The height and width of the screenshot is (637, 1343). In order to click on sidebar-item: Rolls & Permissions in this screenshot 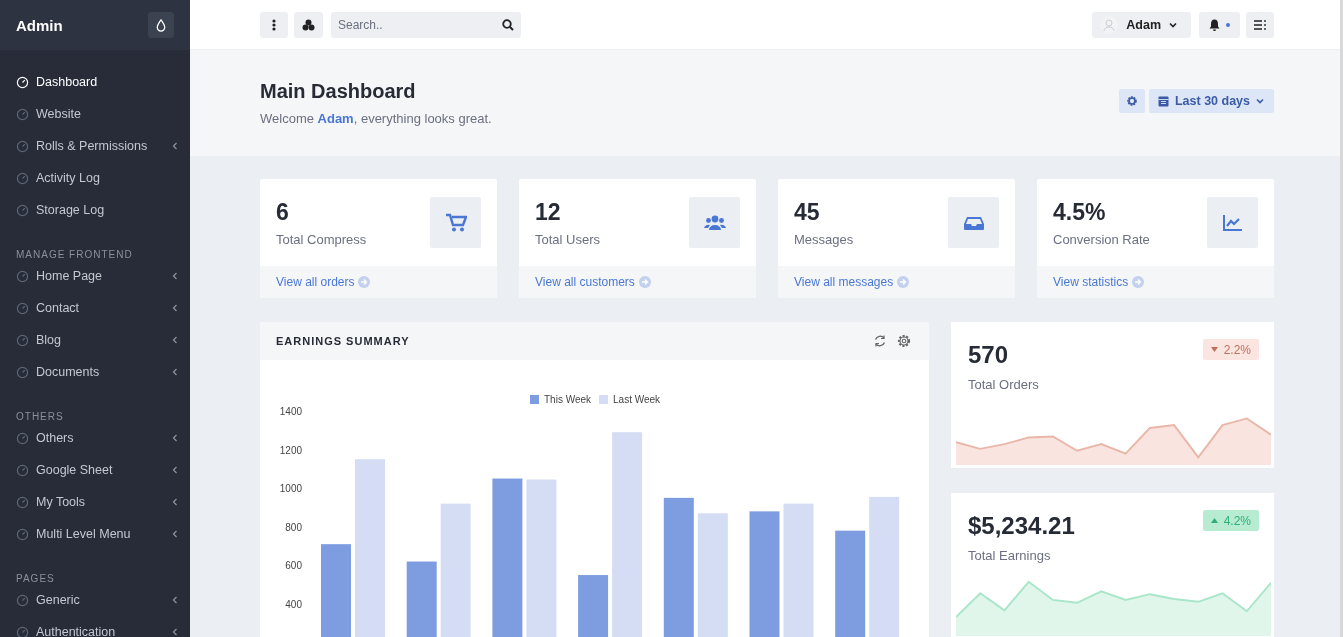, I will do `click(95, 146)`.